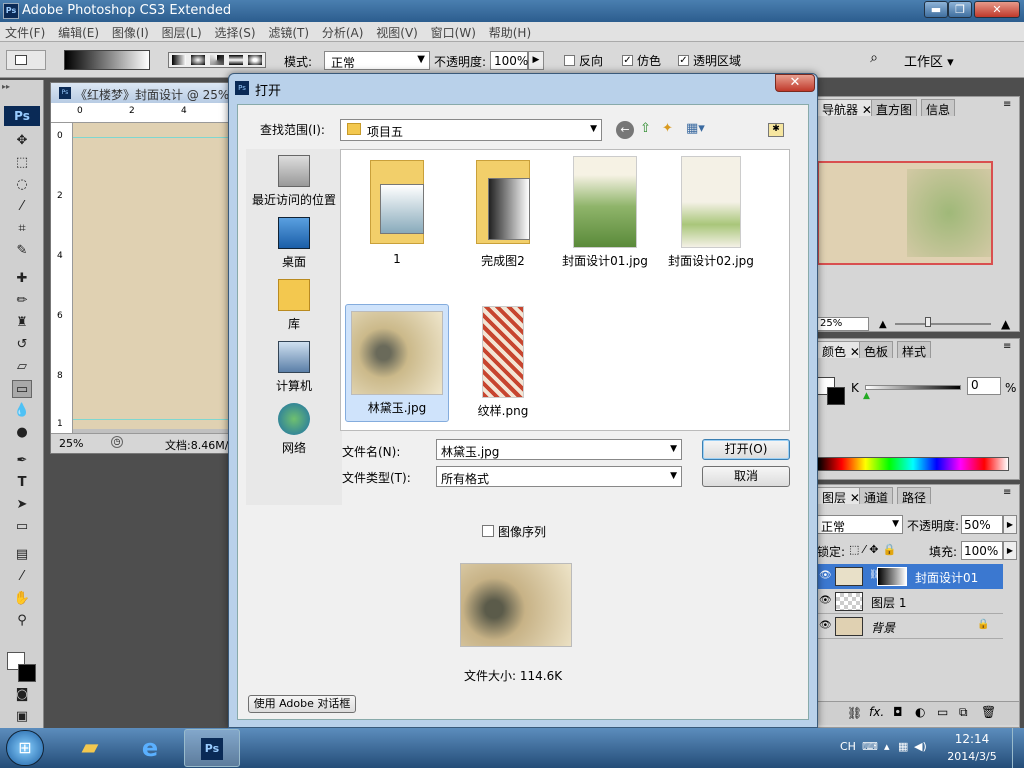  What do you see at coordinates (903, 746) in the screenshot?
I see `network-tray-icon: ▦` at bounding box center [903, 746].